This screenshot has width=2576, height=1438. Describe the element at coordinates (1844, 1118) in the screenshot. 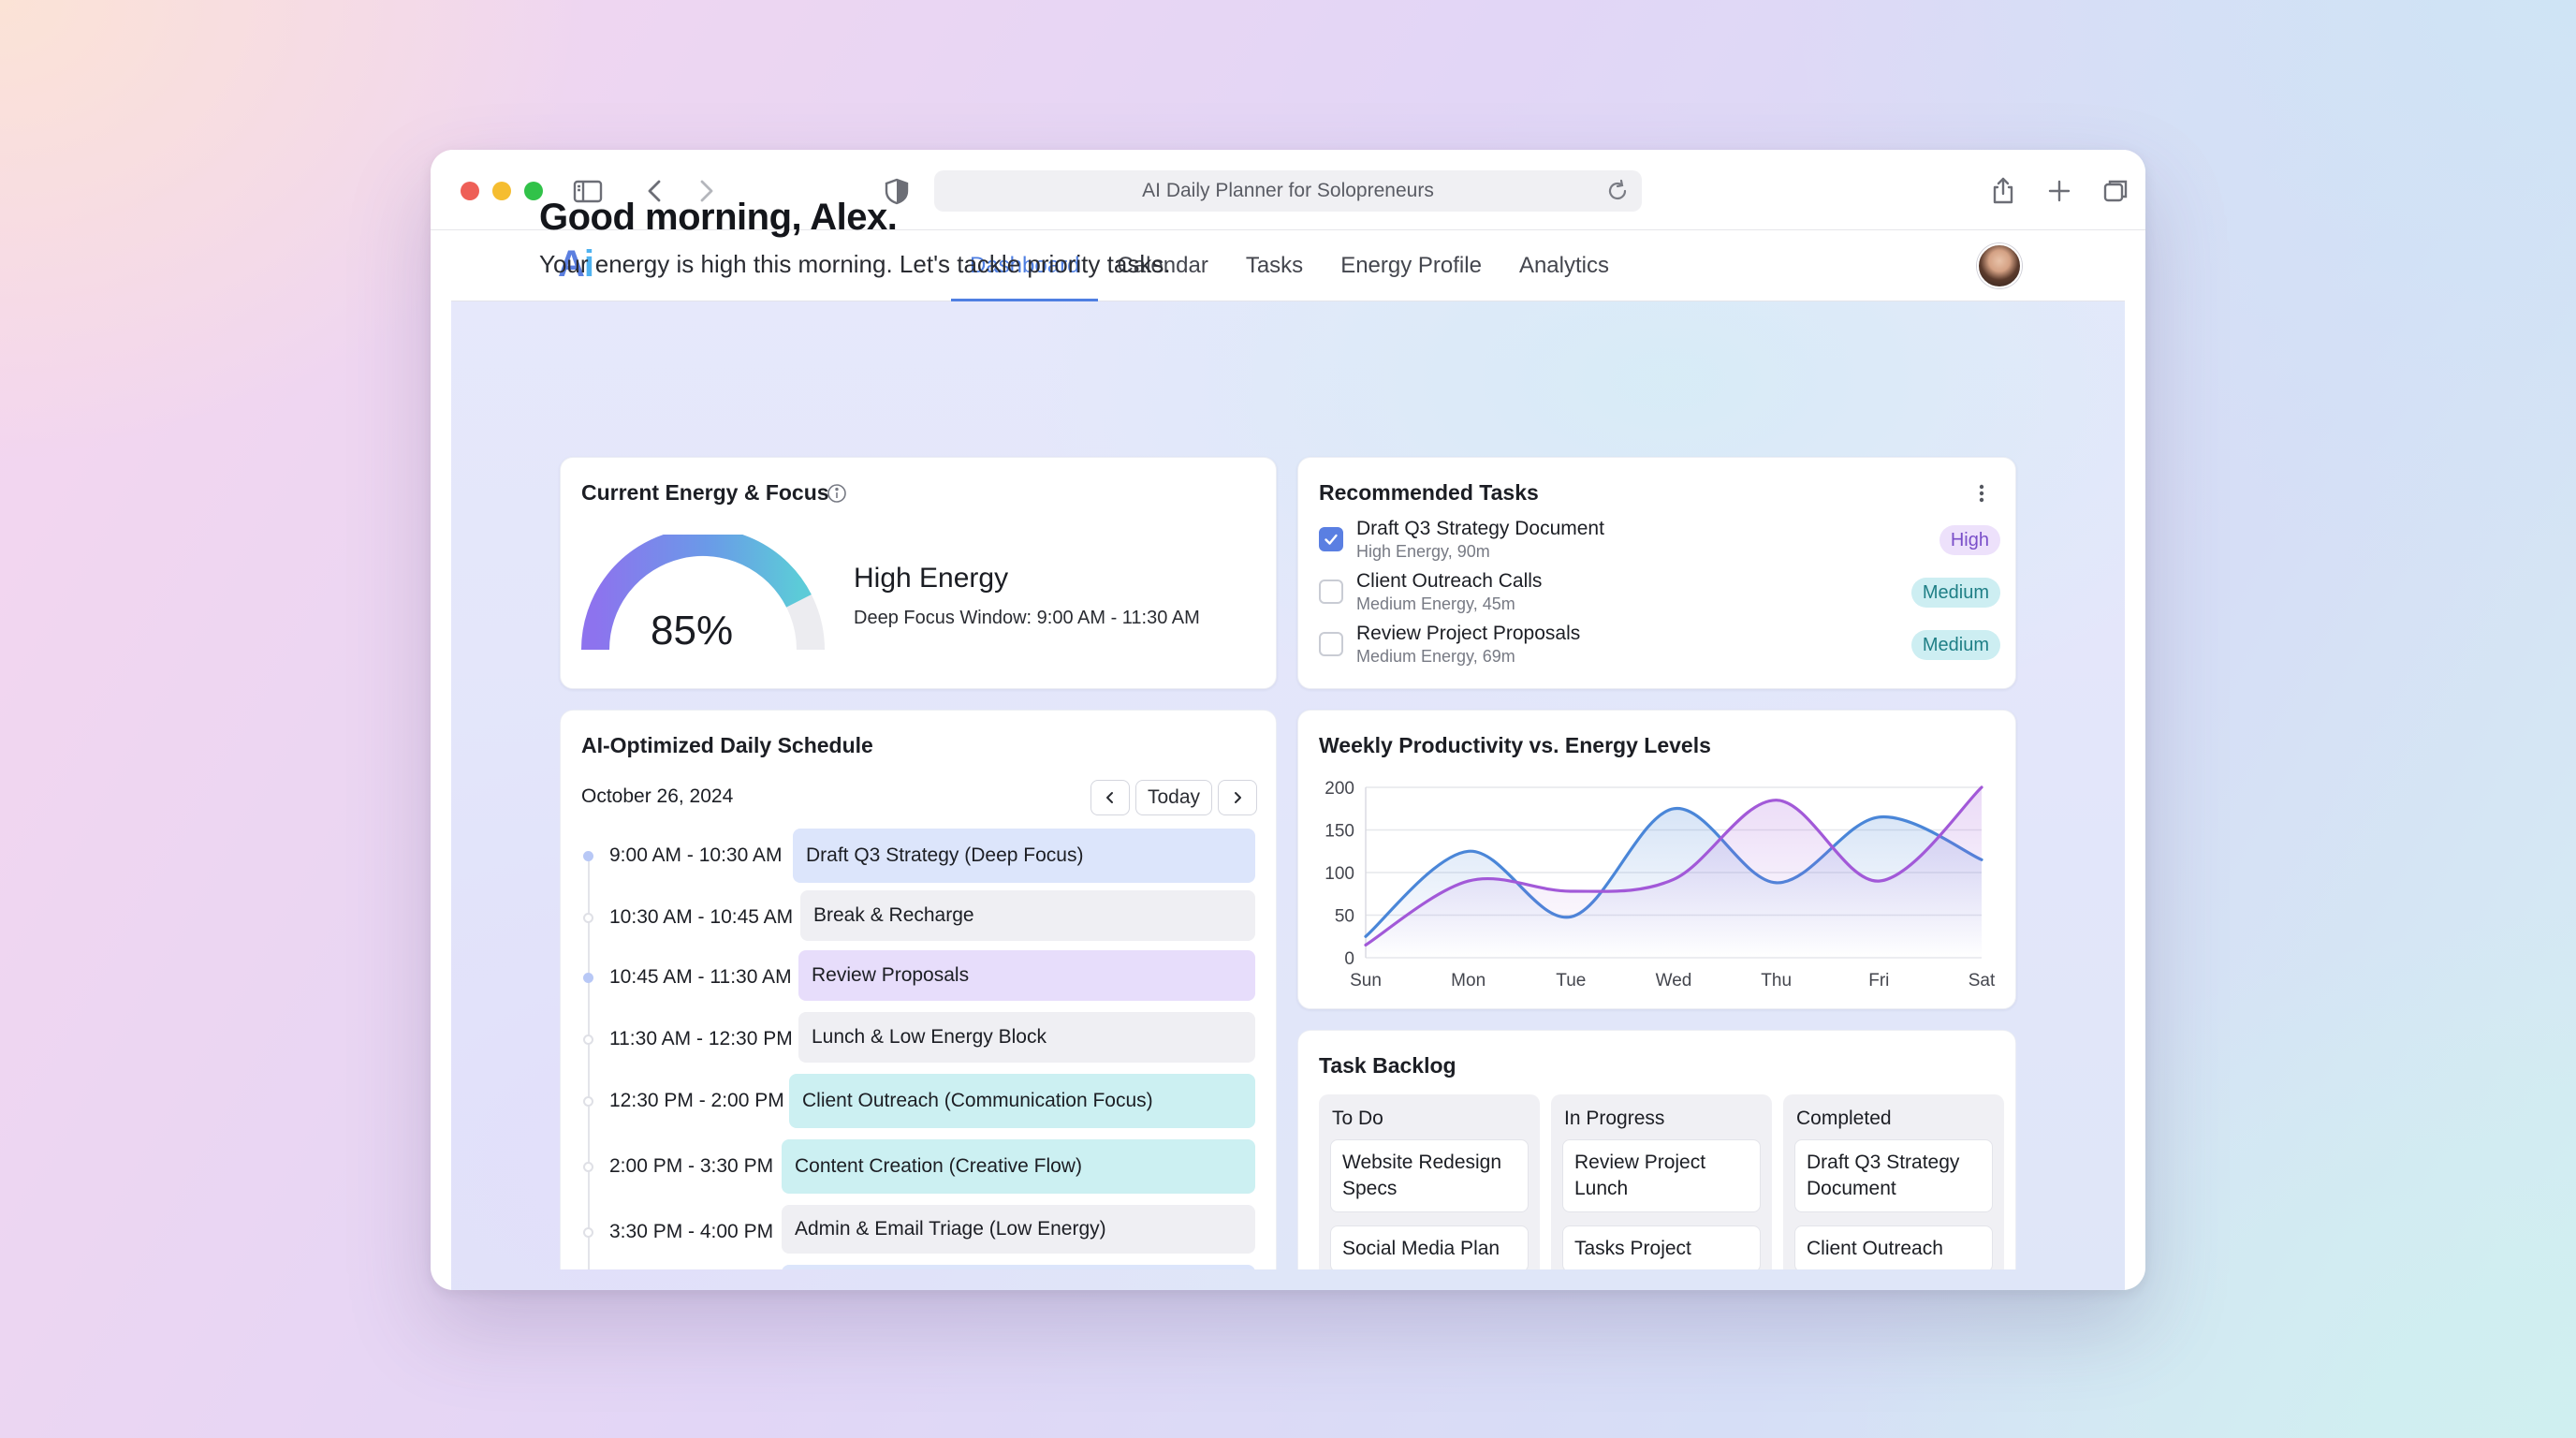

I see `column-title: Completed` at that location.